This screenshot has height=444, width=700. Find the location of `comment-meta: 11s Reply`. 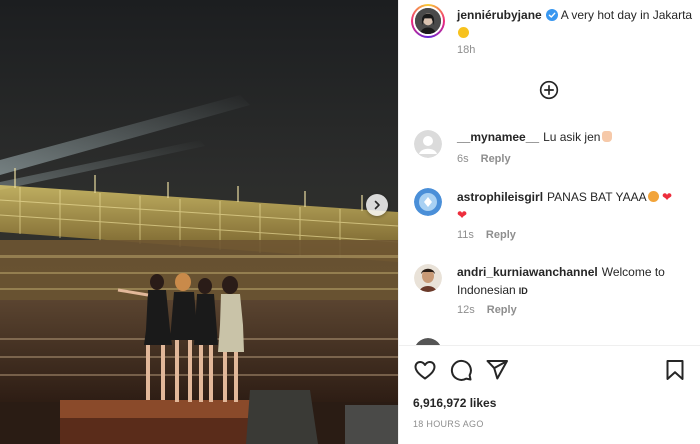

comment-meta: 11s Reply is located at coordinates (486, 235).